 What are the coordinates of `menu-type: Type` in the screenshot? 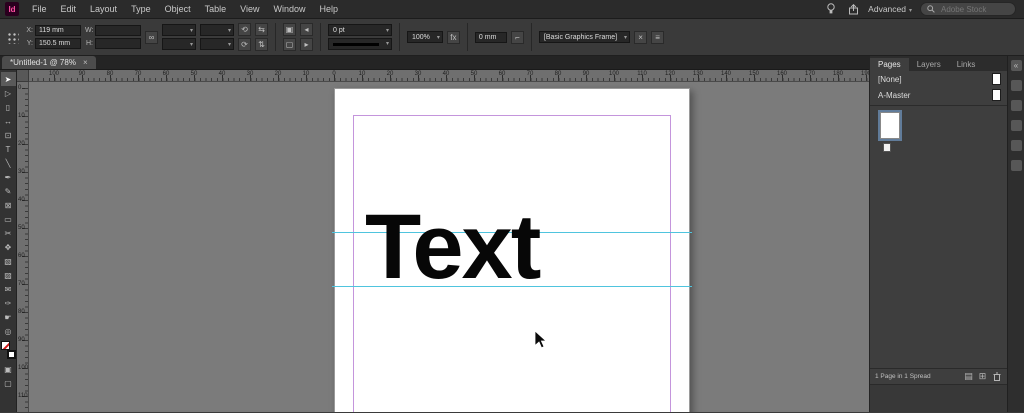 It's located at (141, 9).